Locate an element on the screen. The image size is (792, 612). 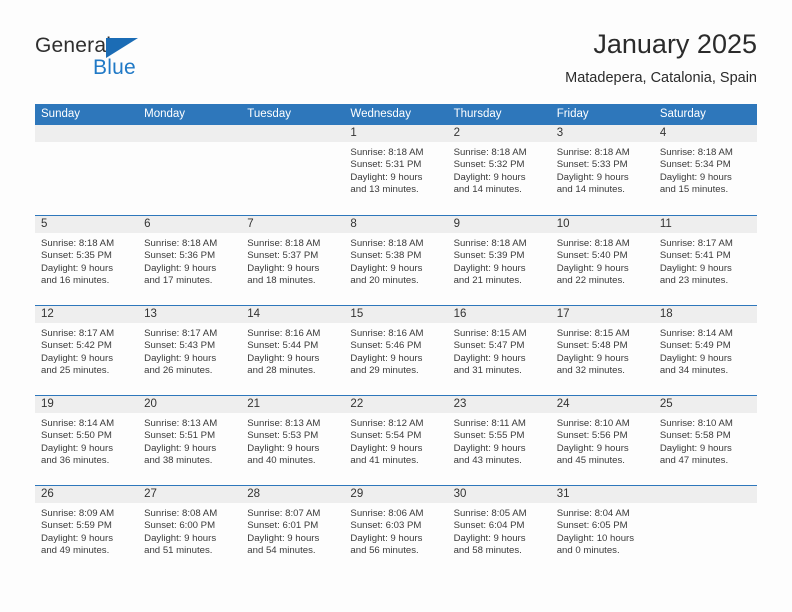
day-number: 13 is located at coordinates (190, 314).